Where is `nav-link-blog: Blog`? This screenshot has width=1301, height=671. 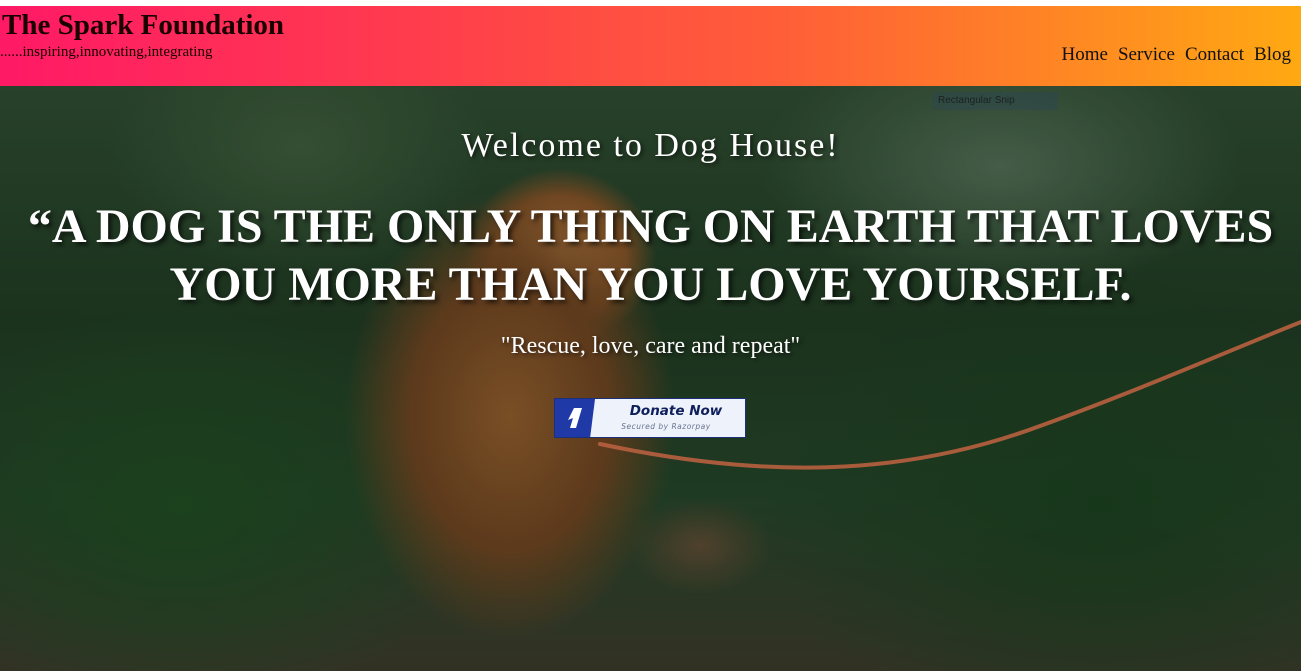 nav-link-blog: Blog is located at coordinates (1272, 55).